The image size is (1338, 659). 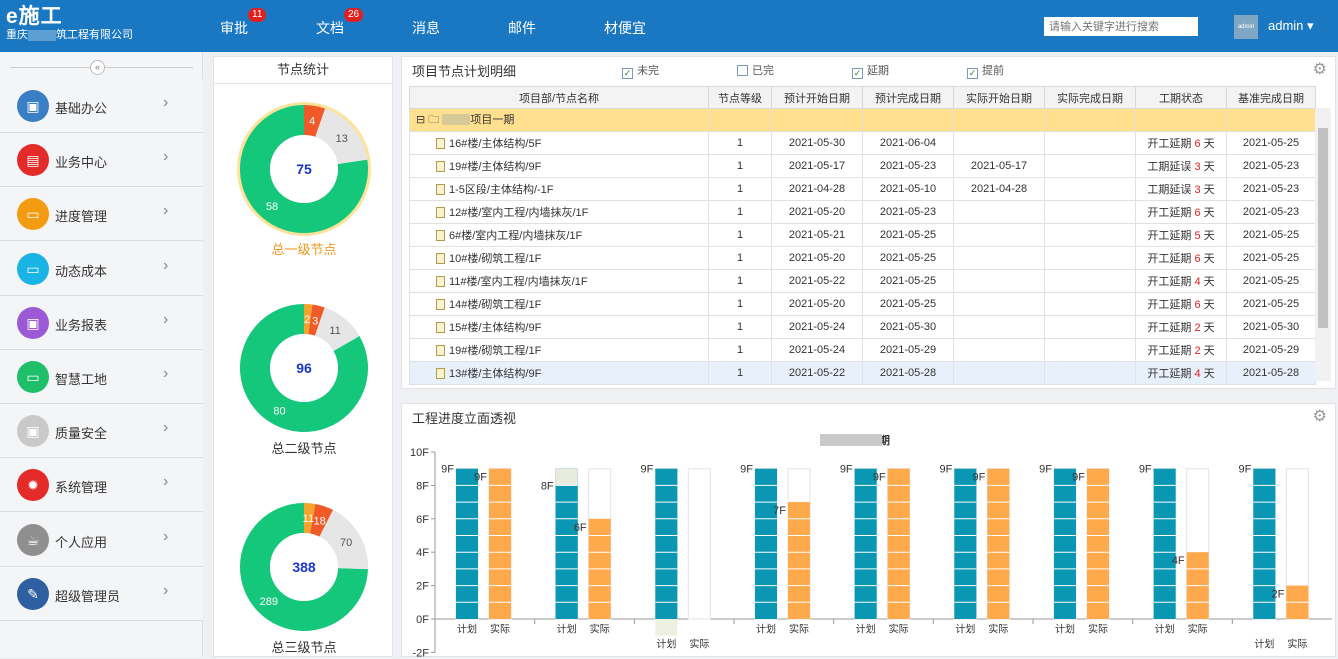 I want to click on filter-checkbox-2: ✓ 延期, so click(x=870, y=70).